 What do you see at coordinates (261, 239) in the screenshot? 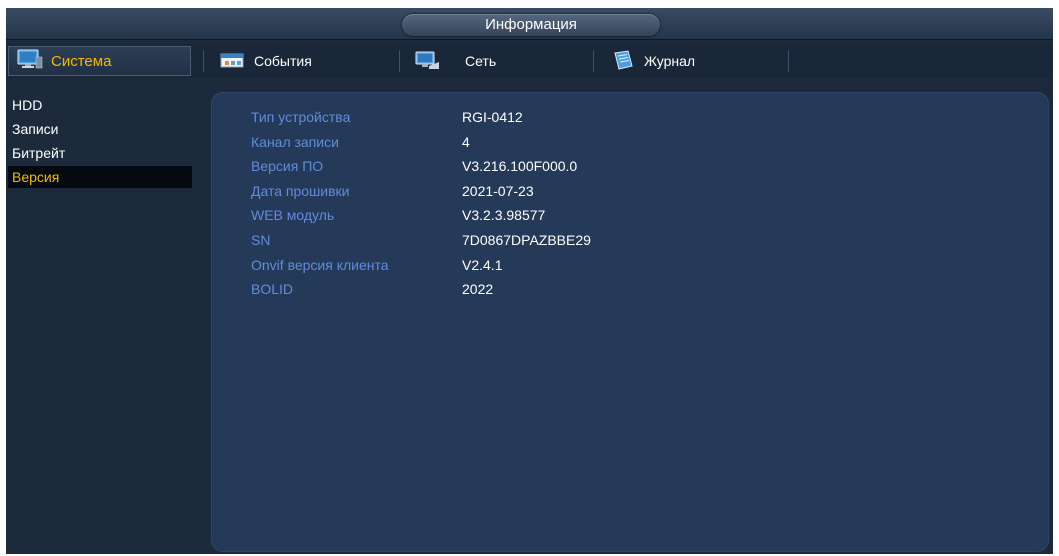
I see `info-label: SN` at bounding box center [261, 239].